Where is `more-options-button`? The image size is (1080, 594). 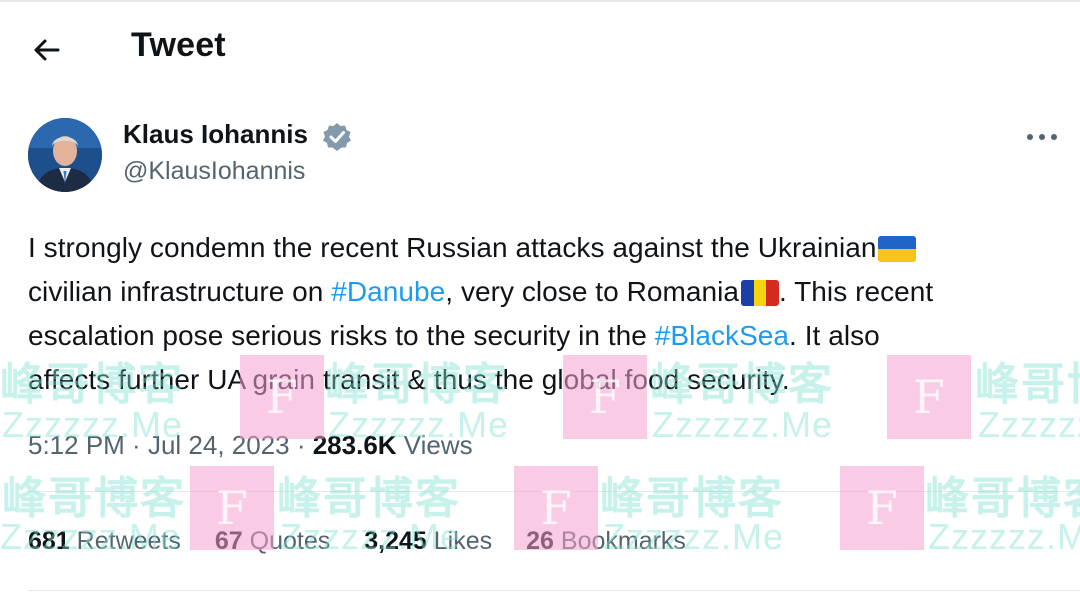 more-options-button is located at coordinates (1042, 137).